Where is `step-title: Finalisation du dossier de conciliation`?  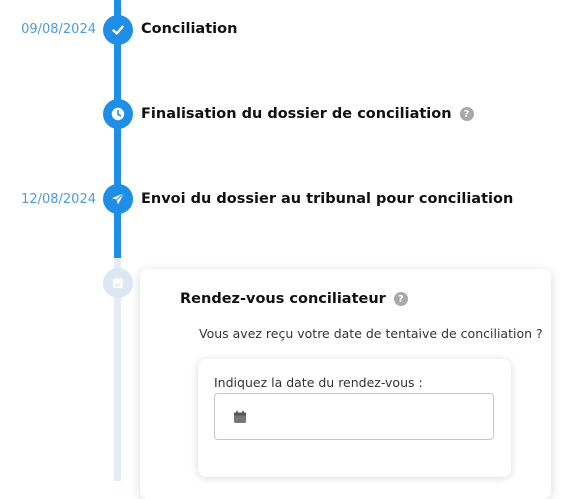 step-title: Finalisation du dossier de conciliation is located at coordinates (296, 114).